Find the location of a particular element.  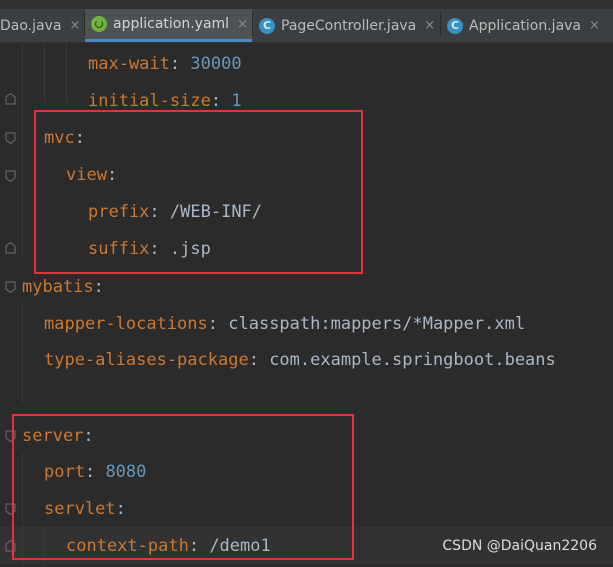

tab-application-java: C Application.java × is located at coordinates (523, 25).